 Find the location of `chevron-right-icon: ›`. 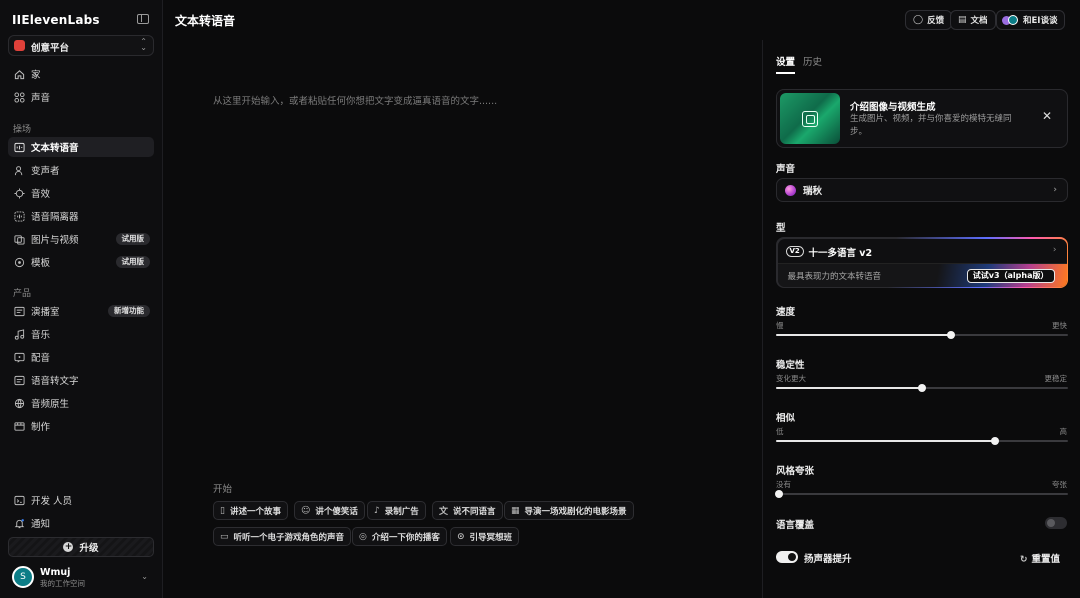

chevron-right-icon: › is located at coordinates (1054, 249).